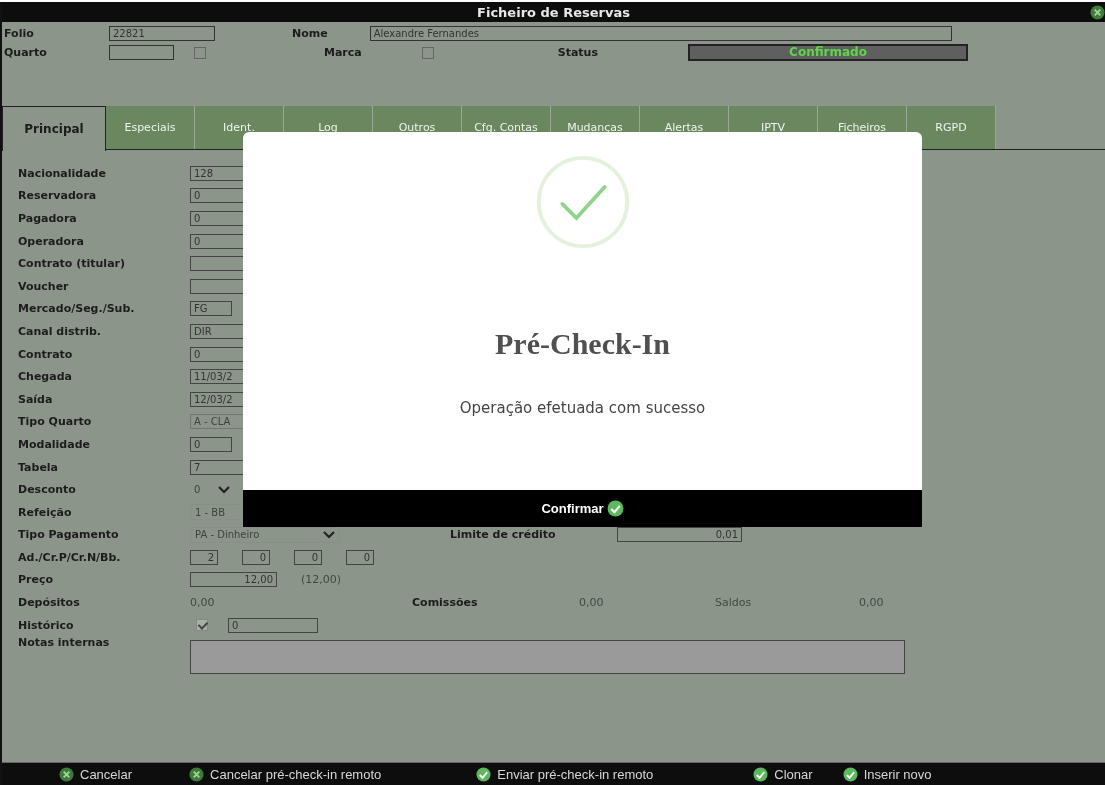 This screenshot has width=1105, height=785. Describe the element at coordinates (553, 12) in the screenshot. I see `window-title: Ficheiro de Reservas` at that location.